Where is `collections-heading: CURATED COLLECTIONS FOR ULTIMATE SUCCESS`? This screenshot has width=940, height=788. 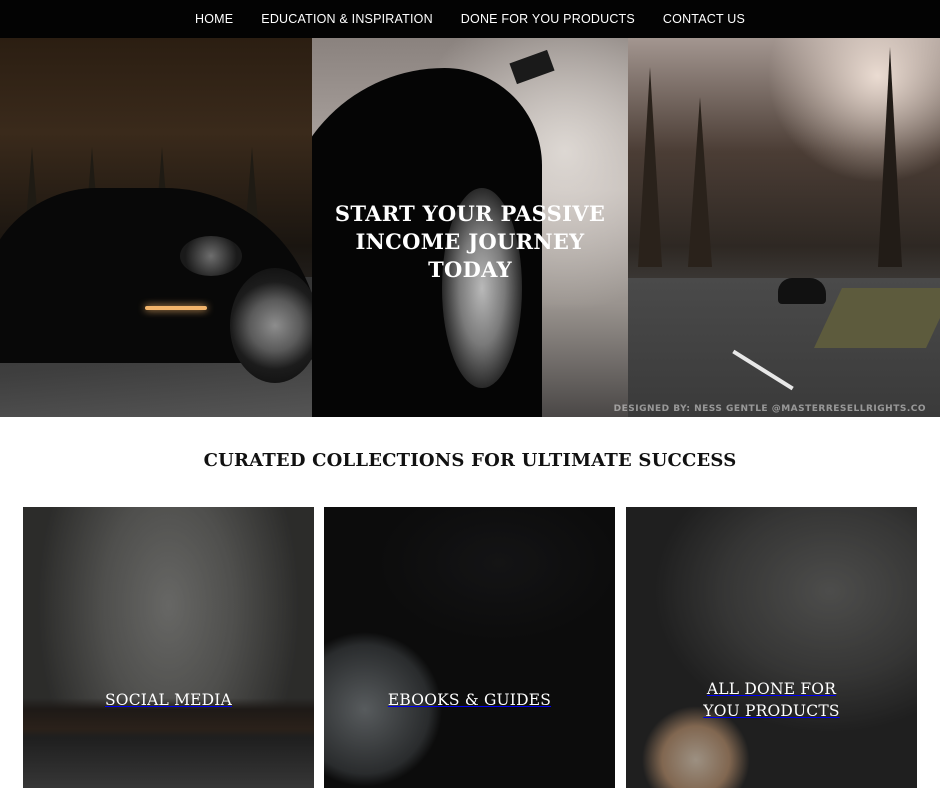 collections-heading: CURATED COLLECTIONS FOR ULTIMATE SUCCESS is located at coordinates (470, 460).